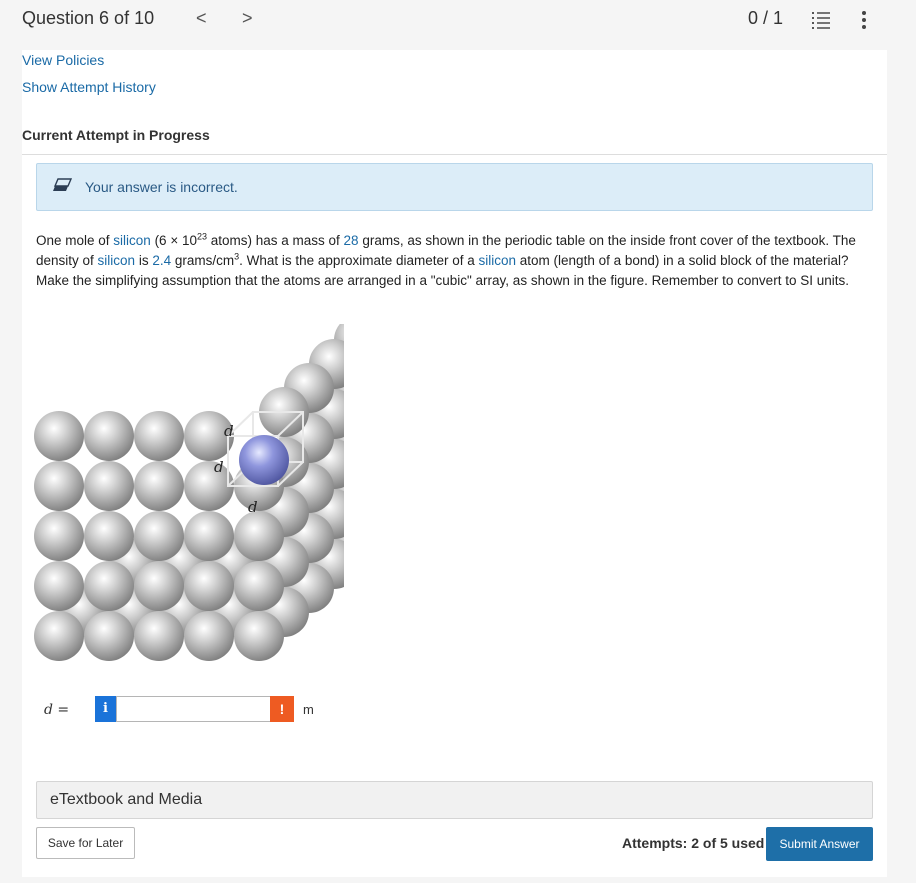 This screenshot has width=916, height=883. I want to click on more-vertical-icon, so click(864, 20).